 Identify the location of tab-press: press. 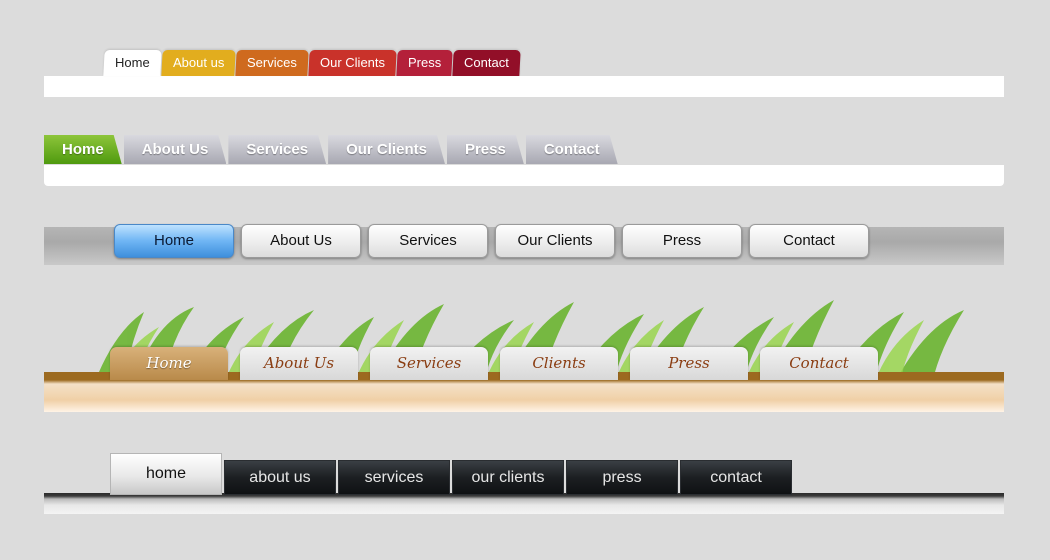
(622, 477).